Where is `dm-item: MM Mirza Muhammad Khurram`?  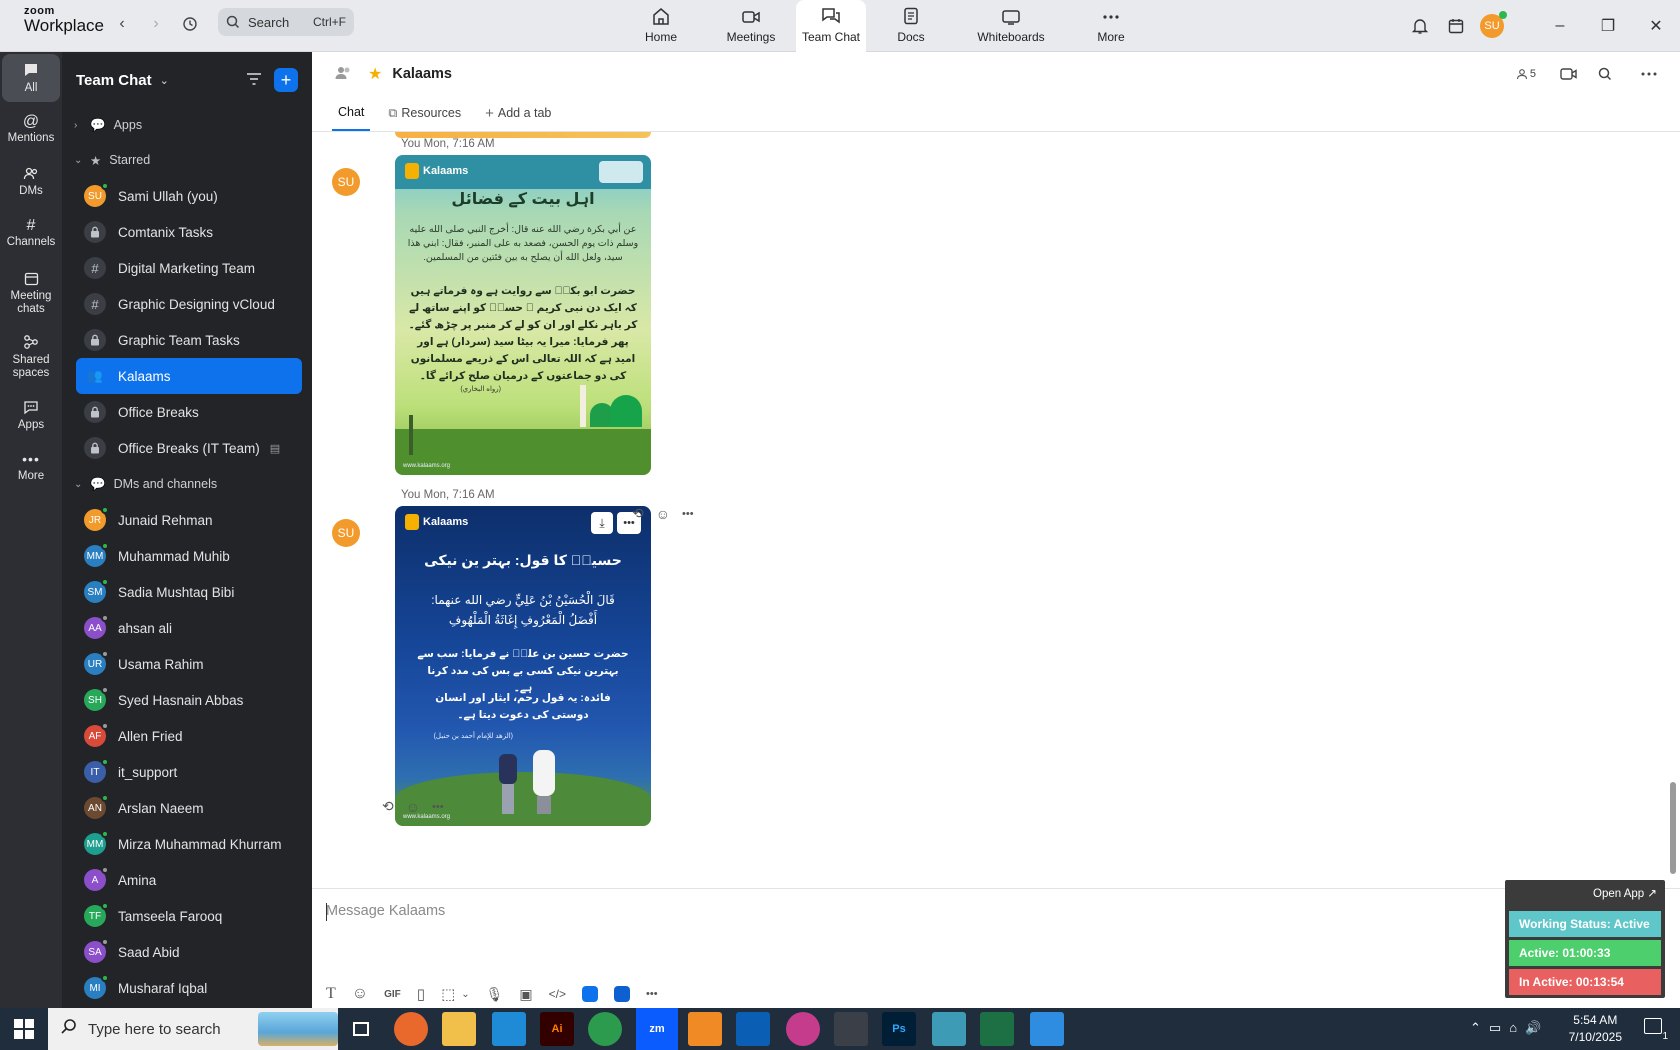 dm-item: MM Mirza Muhammad Khurram is located at coordinates (189, 844).